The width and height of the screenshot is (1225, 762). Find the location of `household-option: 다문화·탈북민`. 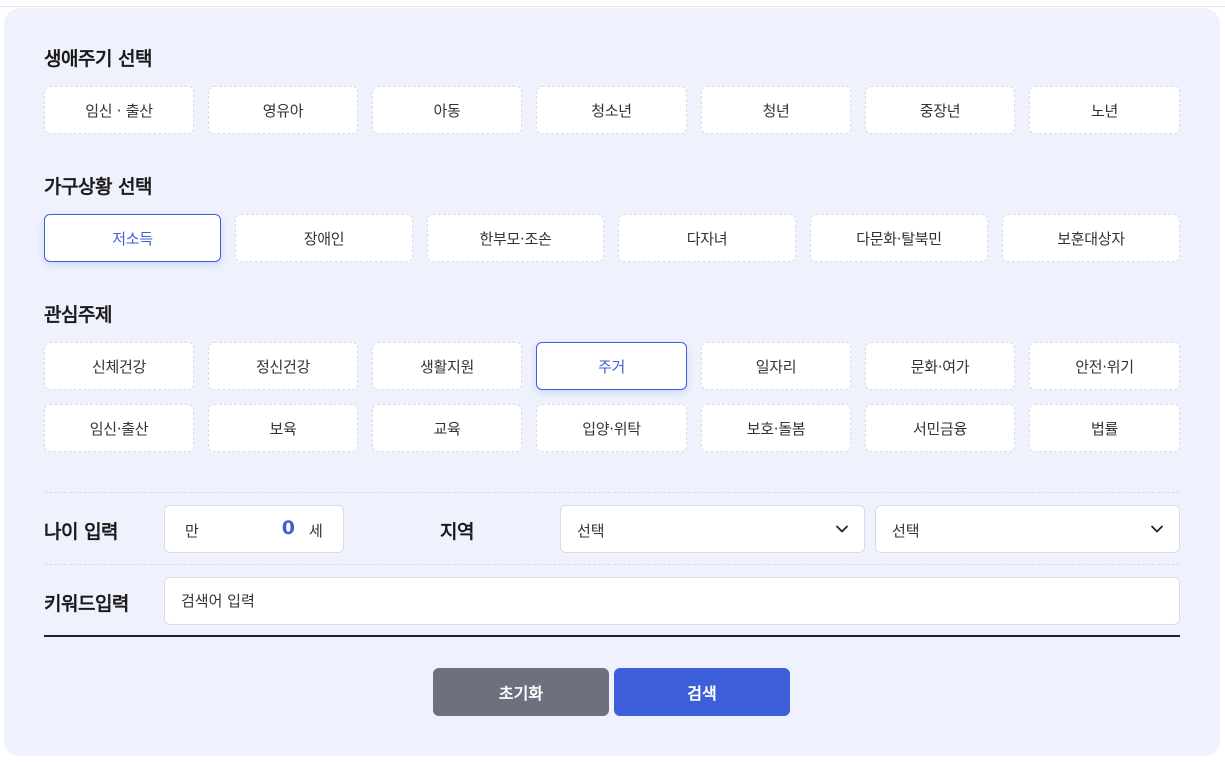

household-option: 다문화·탈북민 is located at coordinates (899, 238).